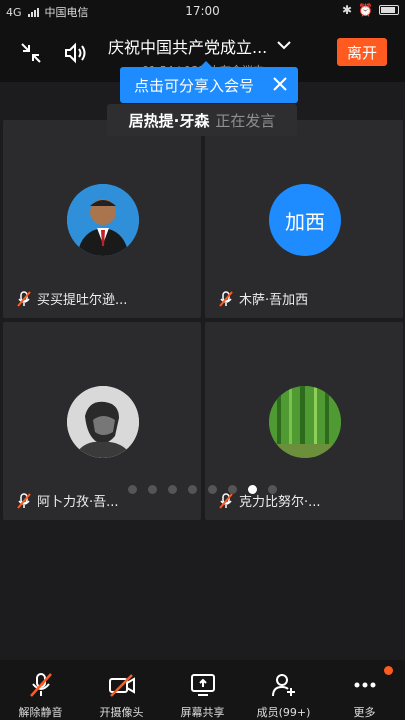  What do you see at coordinates (280, 86) in the screenshot?
I see `close-icon` at bounding box center [280, 86].